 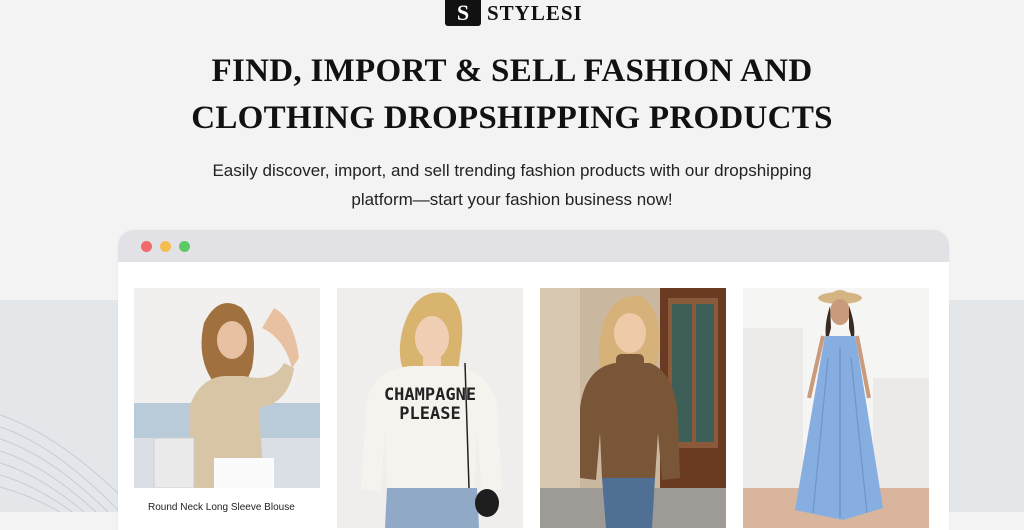 I want to click on product-card: Round Neck Long Sleeve Blouse, so click(x=227, y=408).